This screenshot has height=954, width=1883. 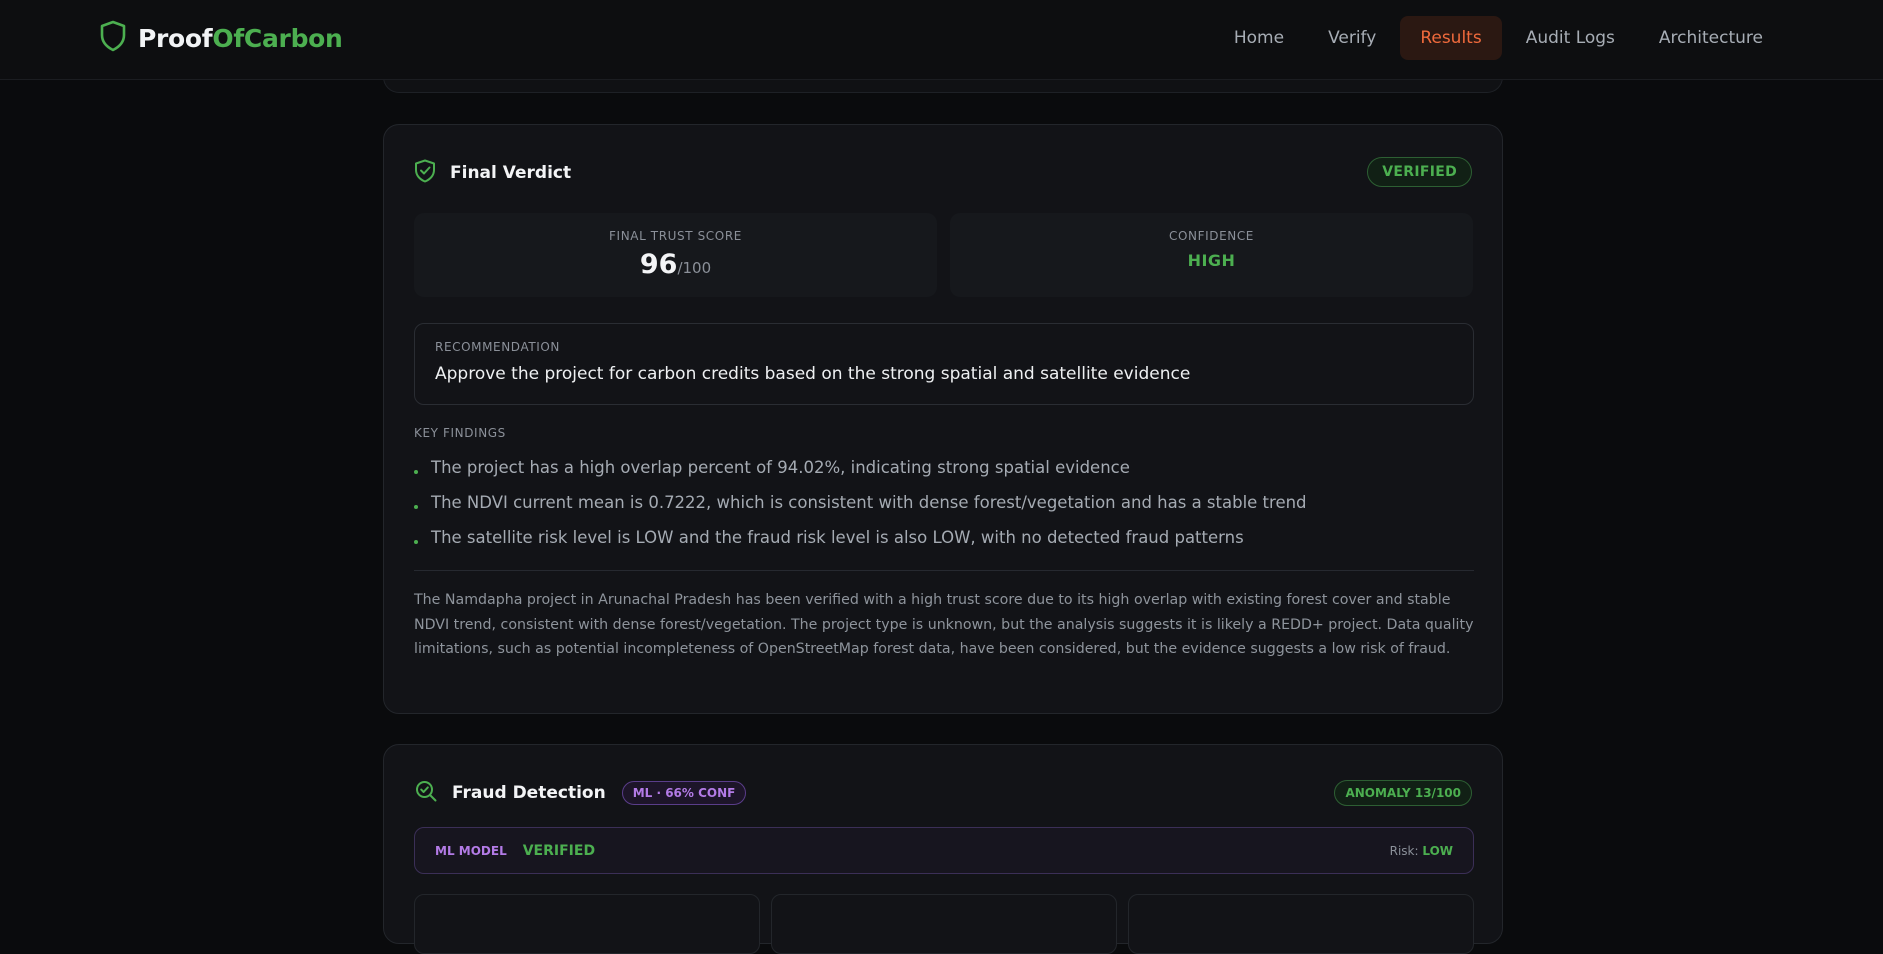 What do you see at coordinates (1711, 38) in the screenshot?
I see `nav-architecture: Architecture` at bounding box center [1711, 38].